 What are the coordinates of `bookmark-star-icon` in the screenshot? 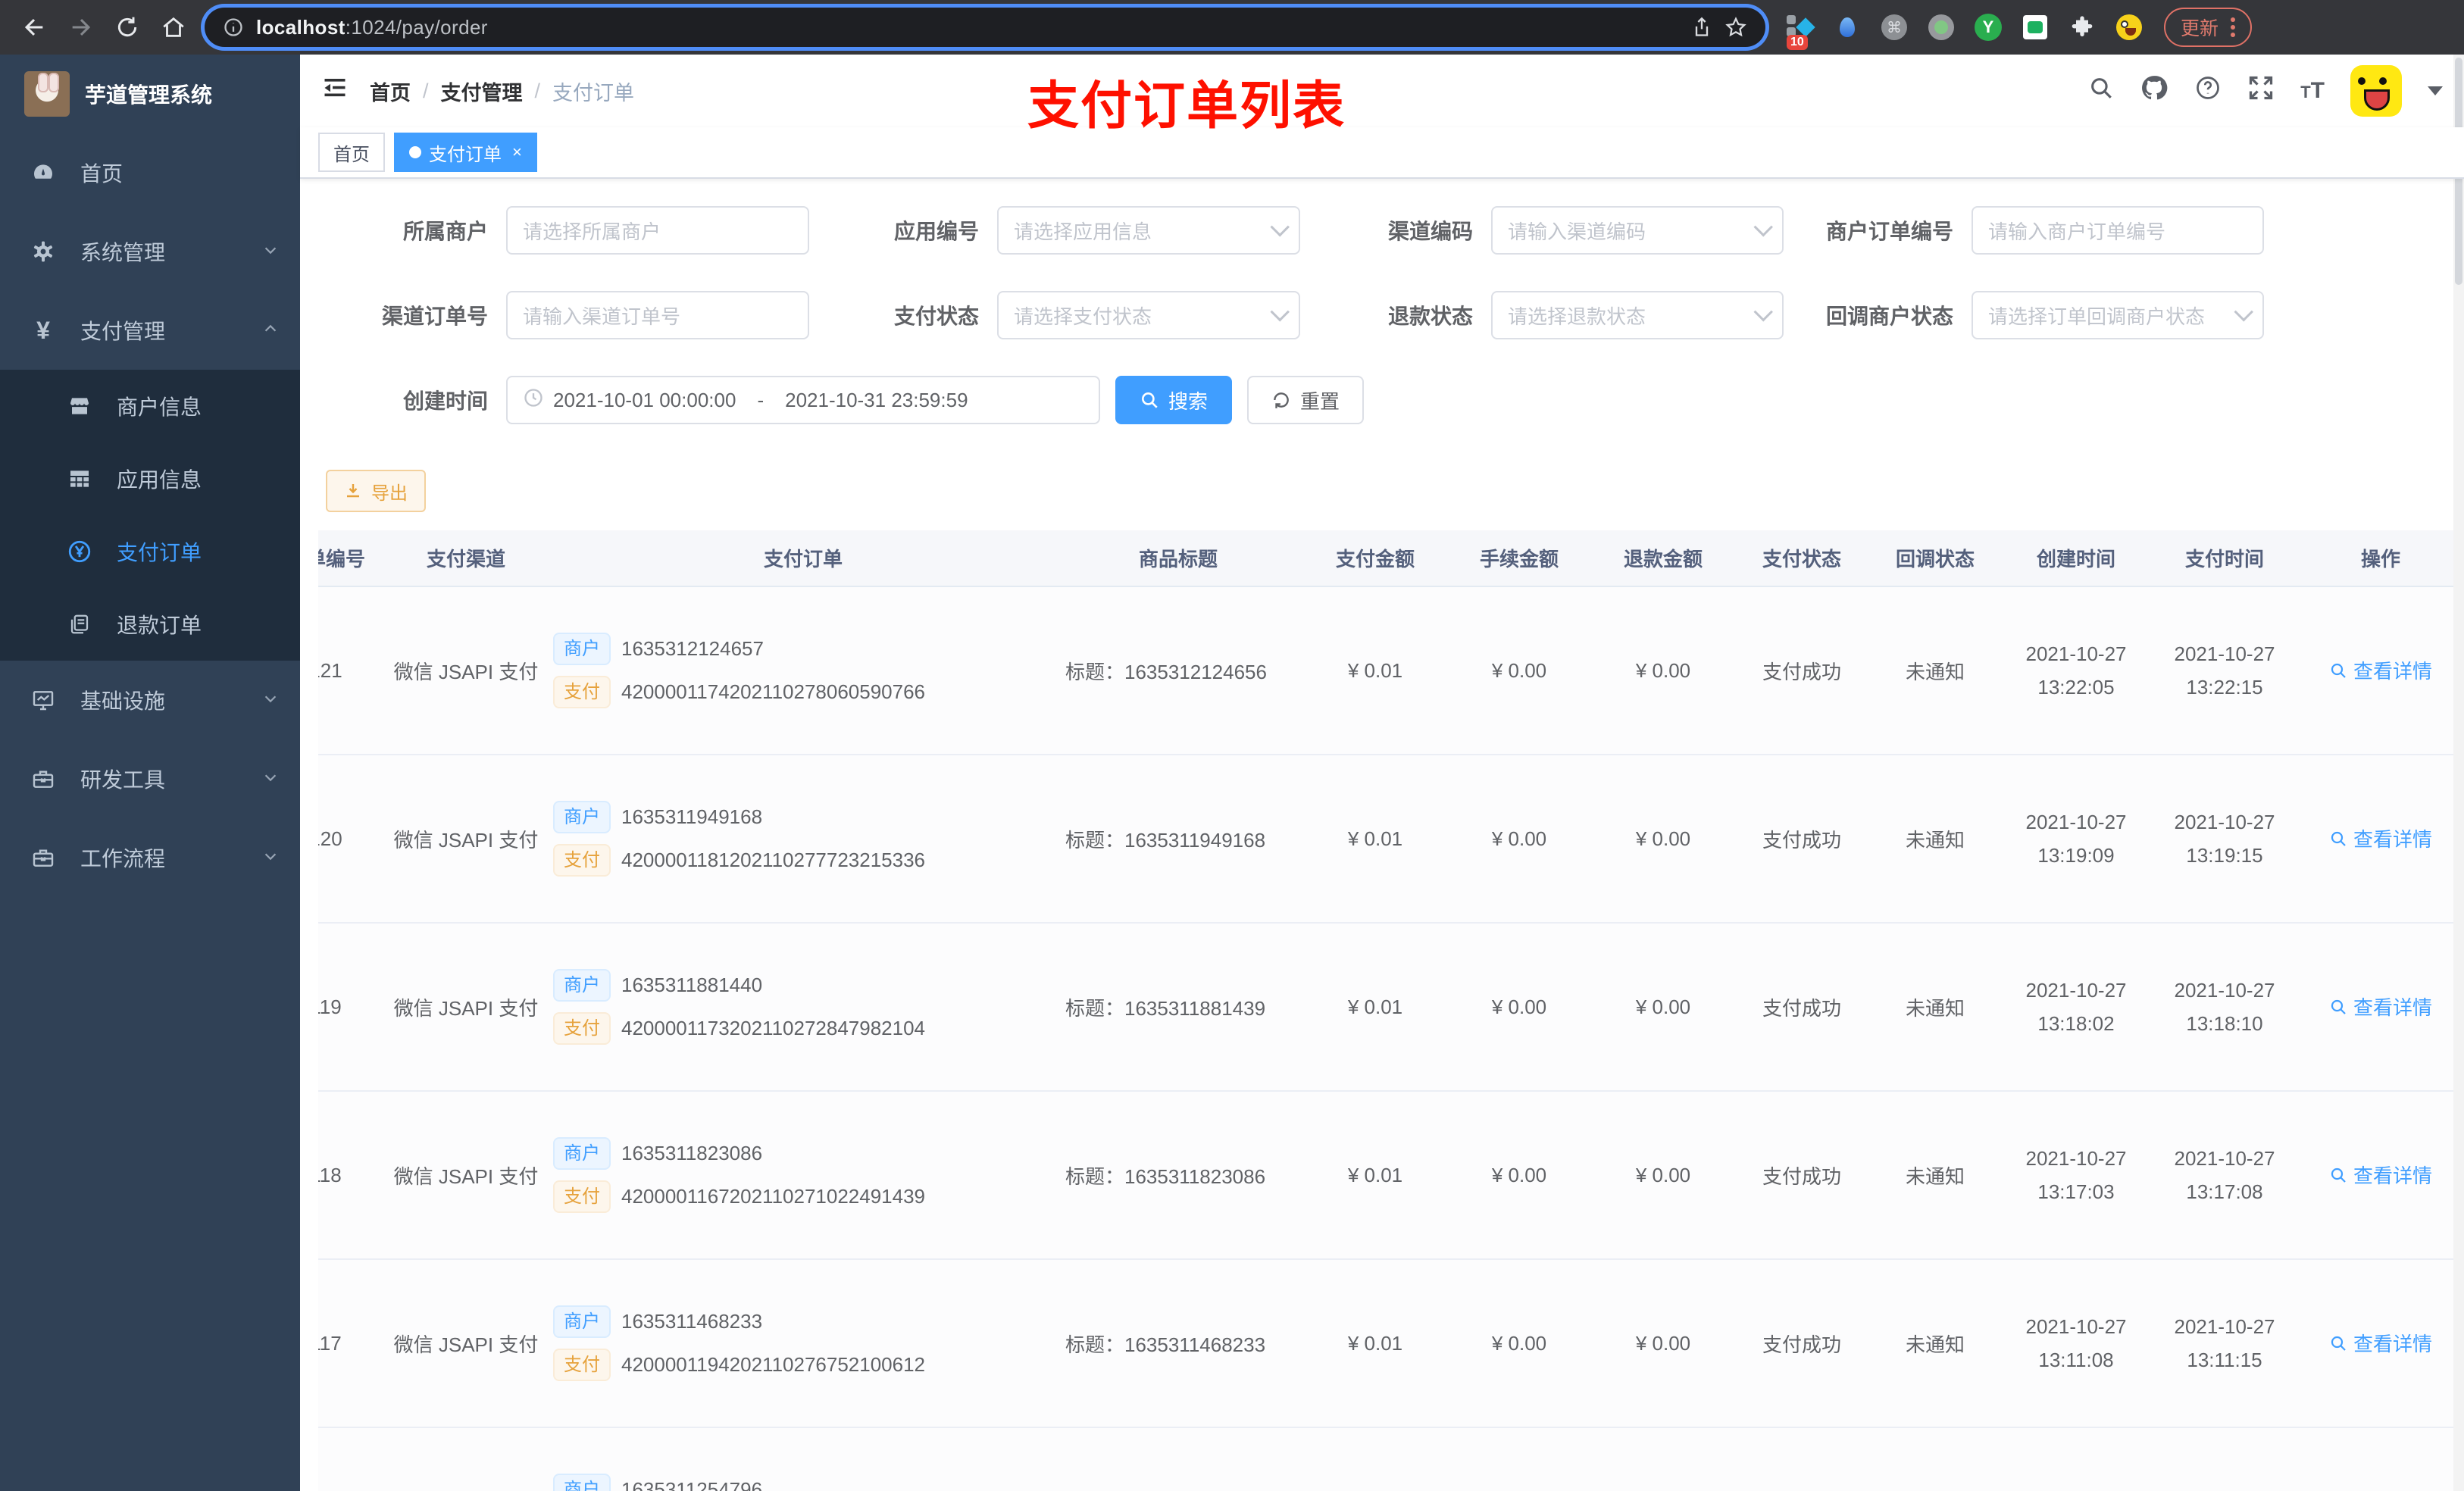 It's located at (1735, 27).